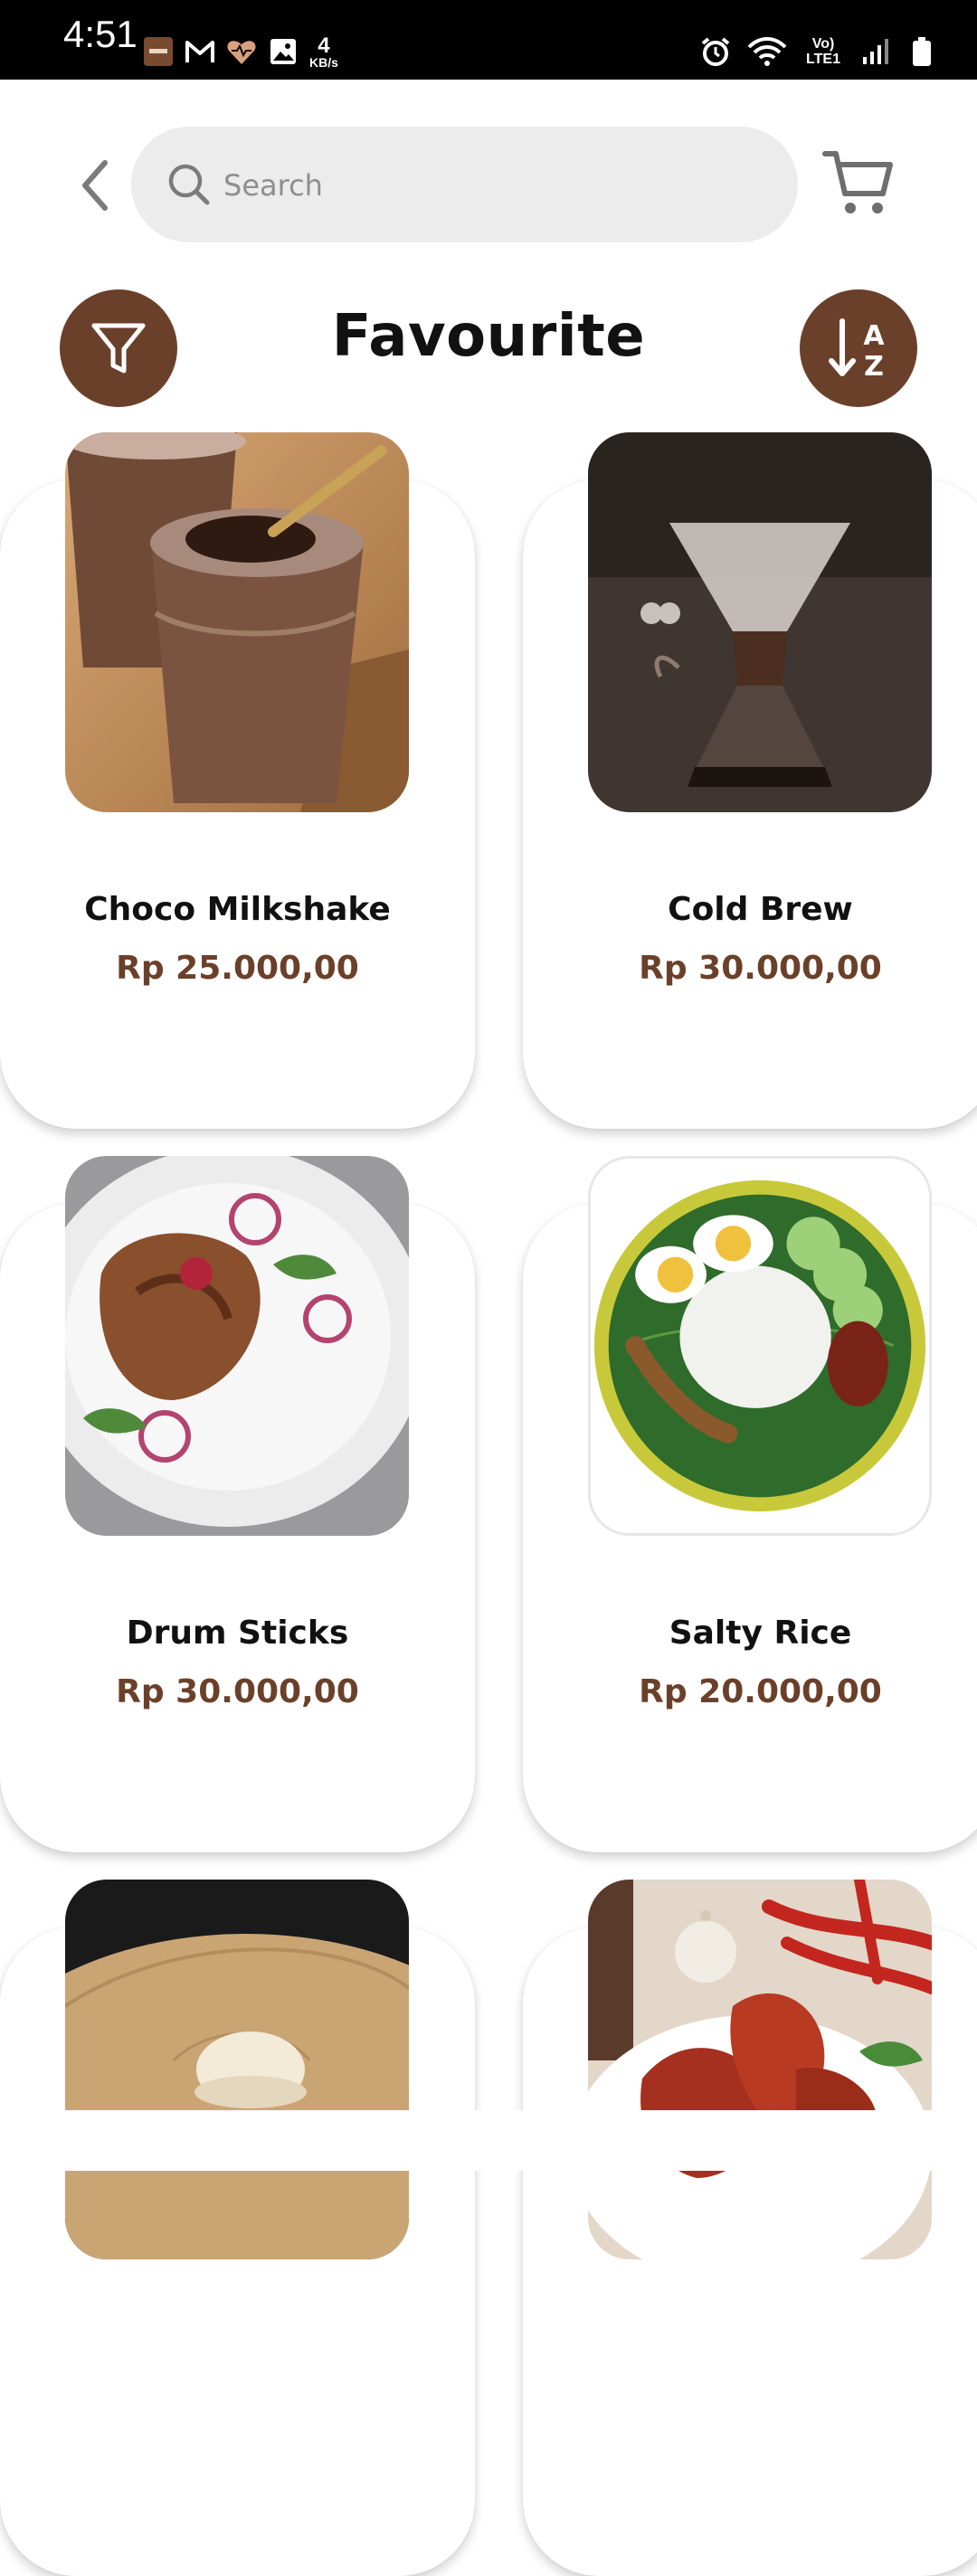 The height and width of the screenshot is (2576, 977). I want to click on product-name: Cold Brew, so click(760, 910).